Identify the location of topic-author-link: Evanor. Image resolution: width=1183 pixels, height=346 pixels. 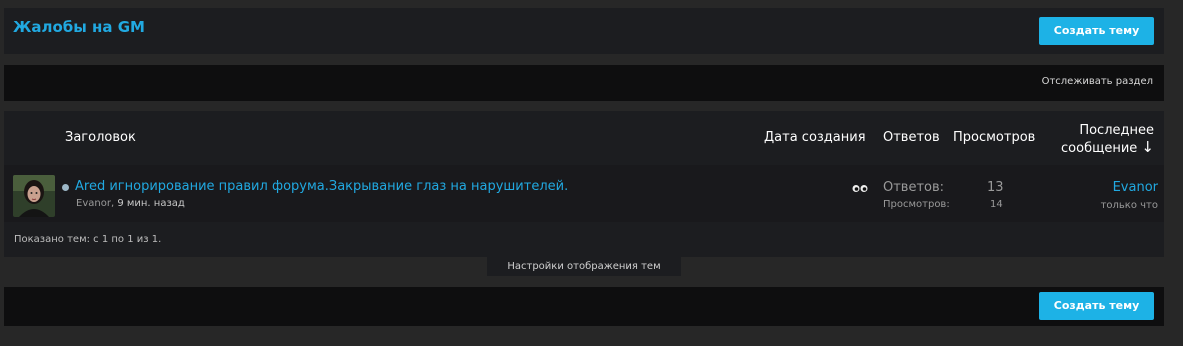
(93, 203).